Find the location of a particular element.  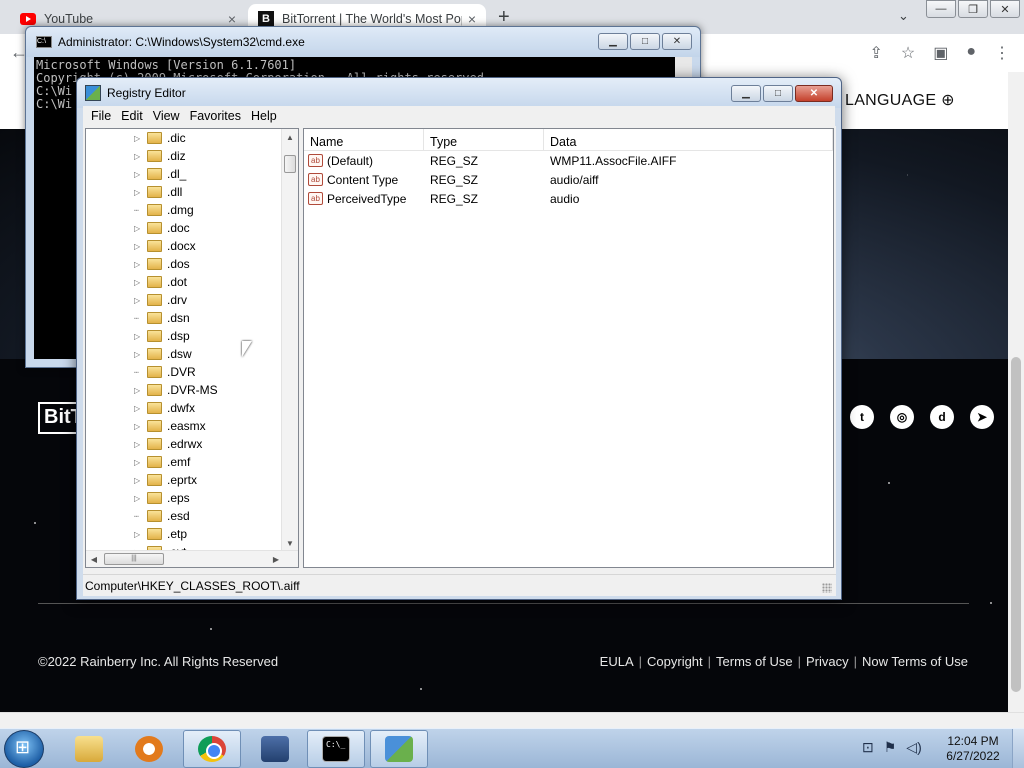

menu-edit: Edit is located at coordinates (132, 116).